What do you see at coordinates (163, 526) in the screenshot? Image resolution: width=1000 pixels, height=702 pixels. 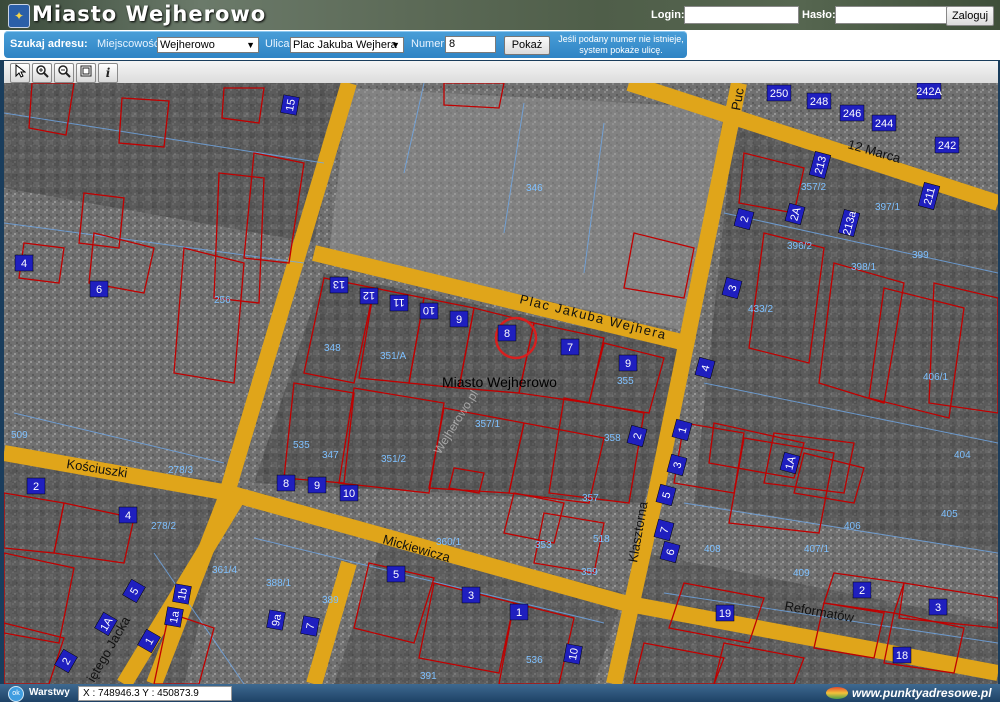 I see `parcel-number: 278/2` at bounding box center [163, 526].